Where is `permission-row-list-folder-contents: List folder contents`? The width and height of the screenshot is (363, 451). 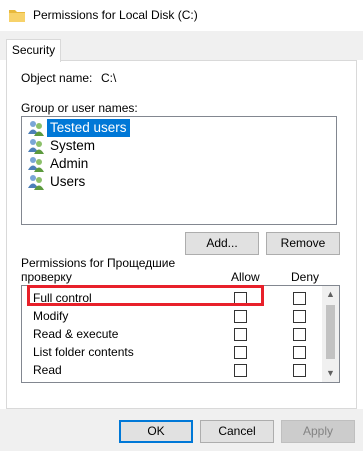
permission-row-list-folder-contents: List folder contents is located at coordinates (172, 352).